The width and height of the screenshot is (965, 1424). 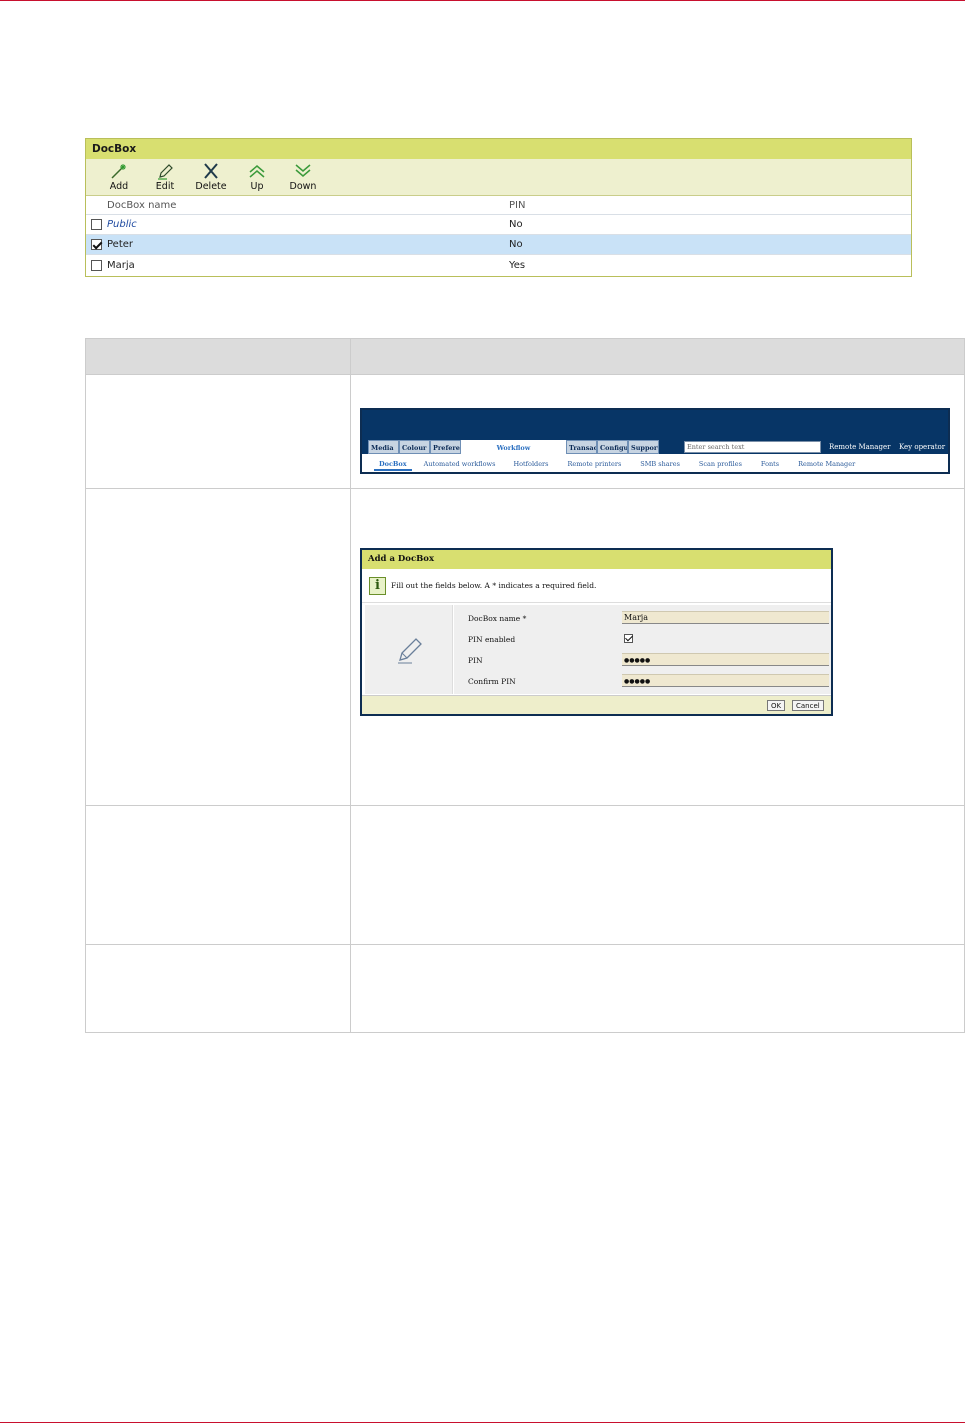 I want to click on tab-colour: Colour, so click(x=414, y=447).